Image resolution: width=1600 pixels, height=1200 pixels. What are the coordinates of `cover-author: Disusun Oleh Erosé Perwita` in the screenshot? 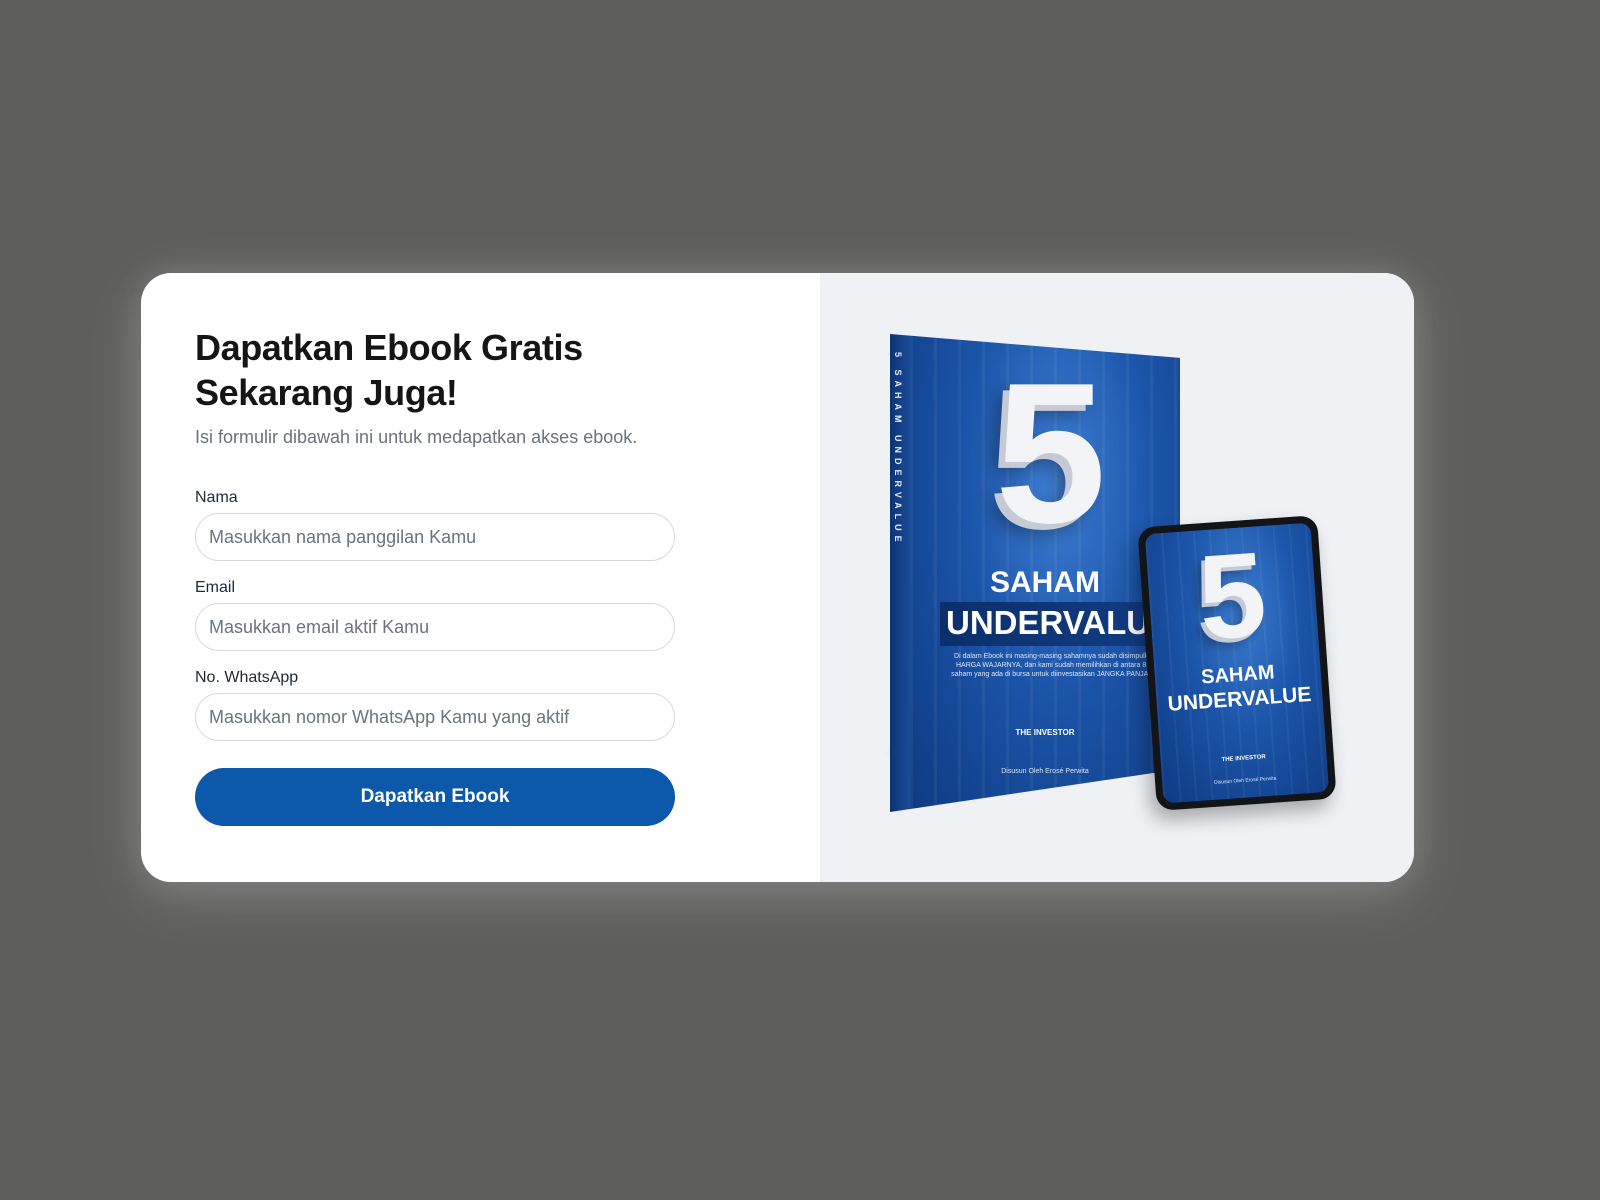 It's located at (1045, 771).